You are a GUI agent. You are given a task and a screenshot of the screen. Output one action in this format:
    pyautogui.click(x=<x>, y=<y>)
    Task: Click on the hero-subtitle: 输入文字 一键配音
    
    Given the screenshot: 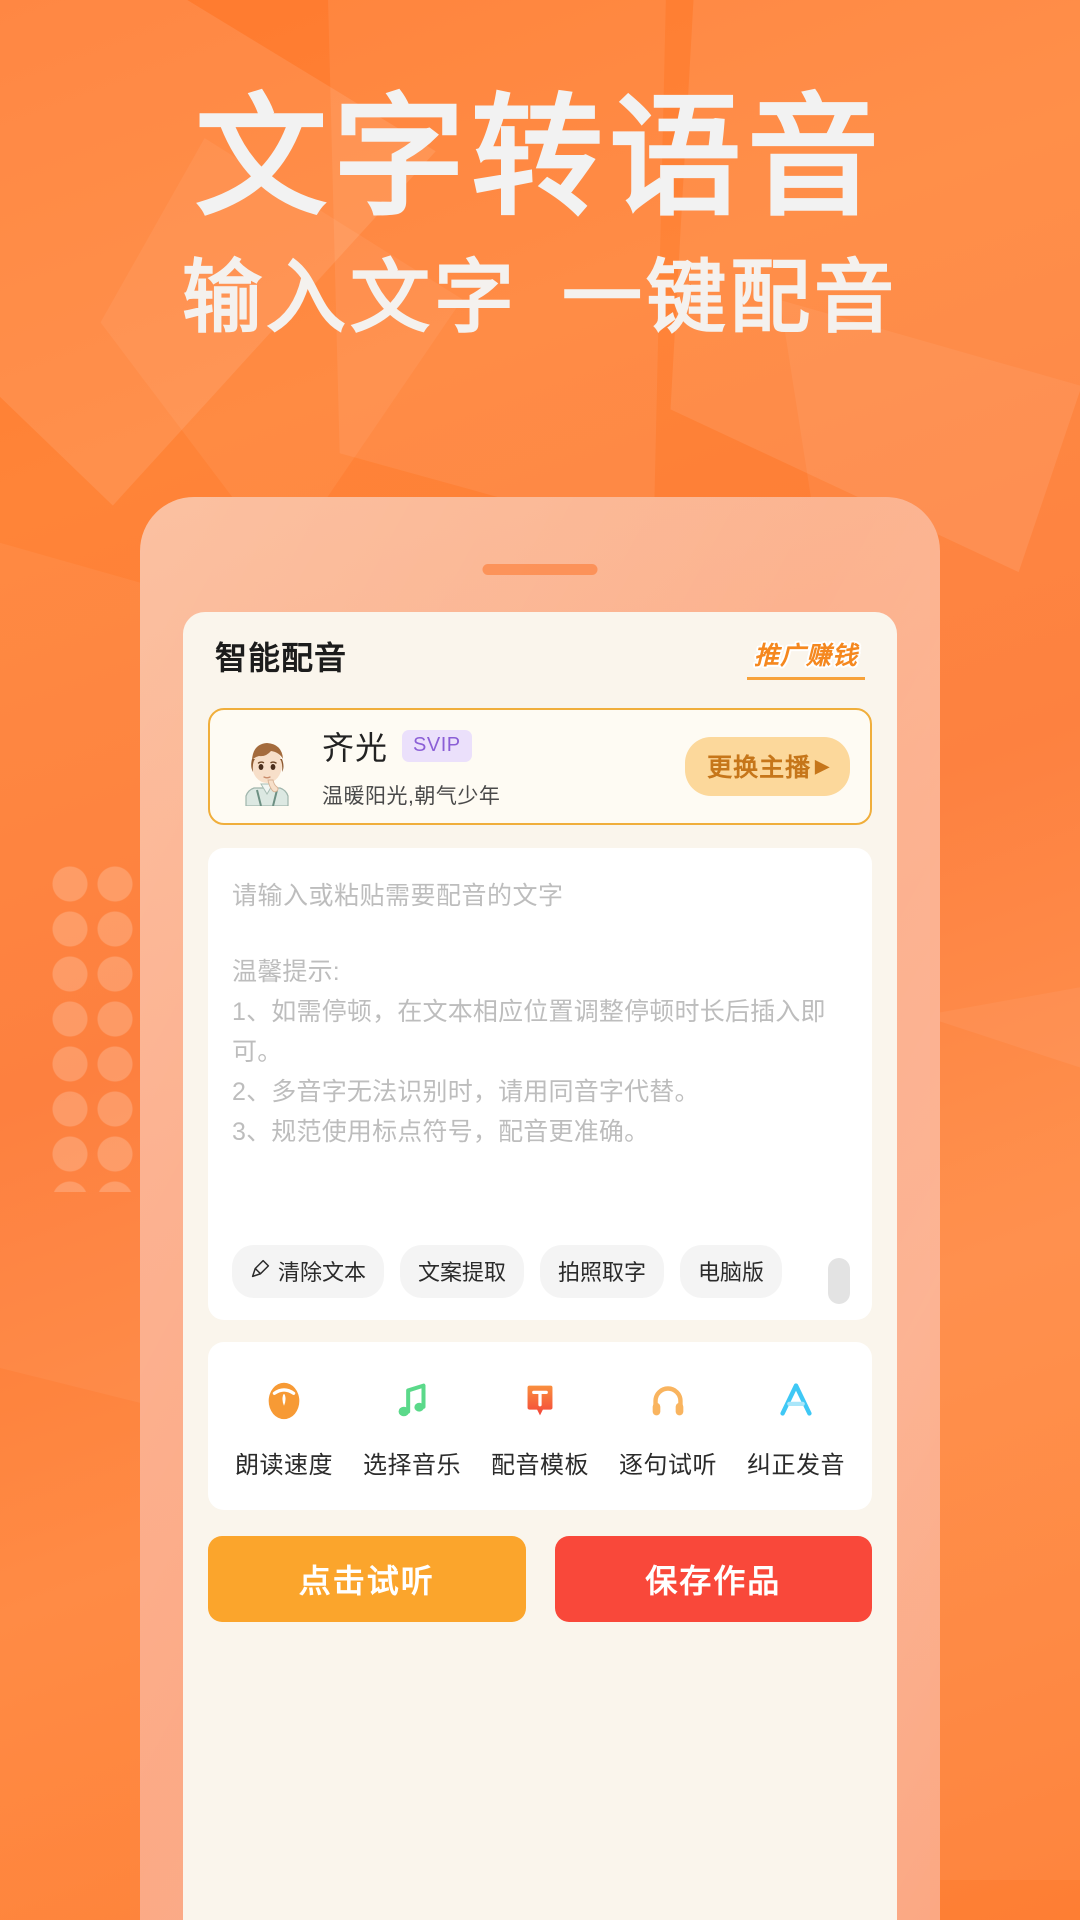 What is the action you would take?
    pyautogui.click(x=540, y=298)
    